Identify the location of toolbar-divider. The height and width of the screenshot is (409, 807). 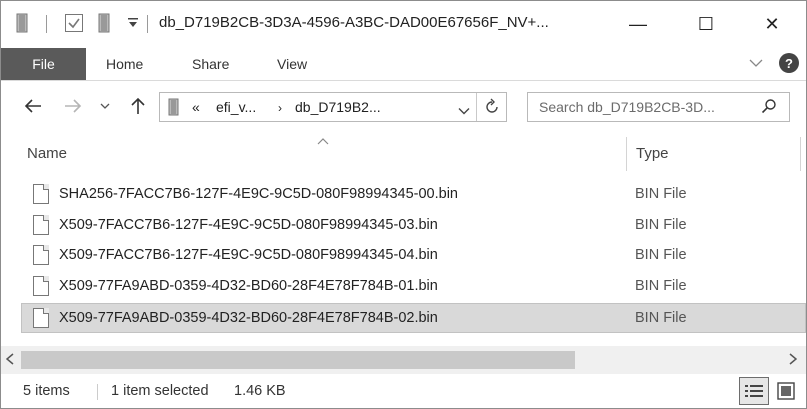
(46, 24).